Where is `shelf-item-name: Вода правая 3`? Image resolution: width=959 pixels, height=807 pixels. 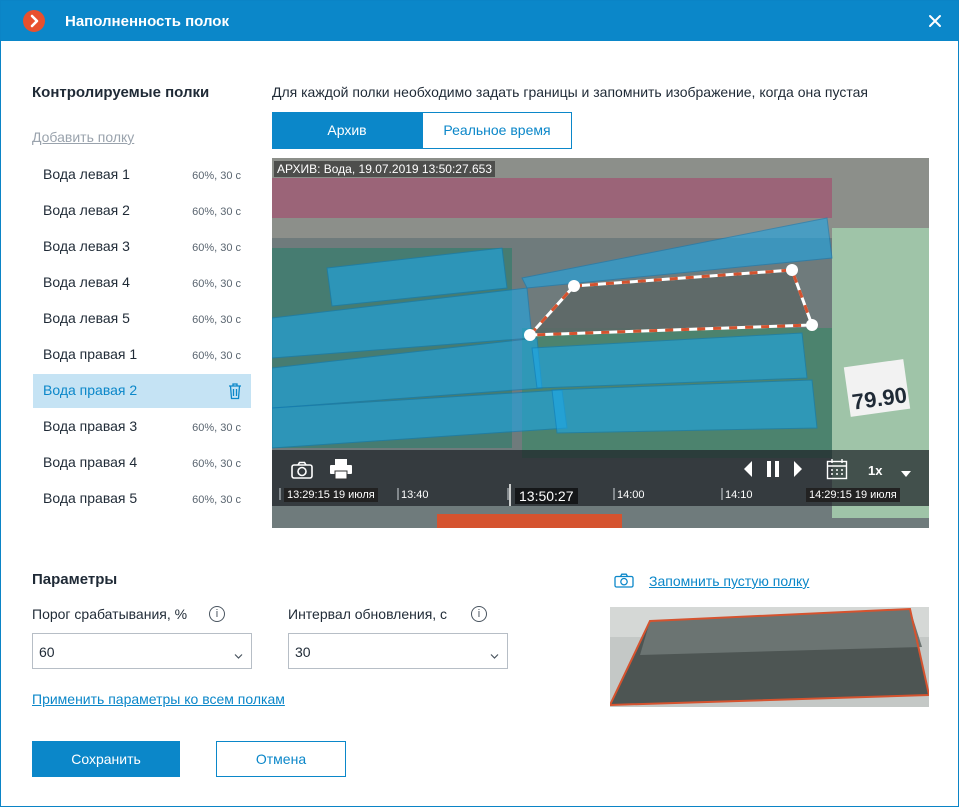
shelf-item-name: Вода правая 3 is located at coordinates (90, 426).